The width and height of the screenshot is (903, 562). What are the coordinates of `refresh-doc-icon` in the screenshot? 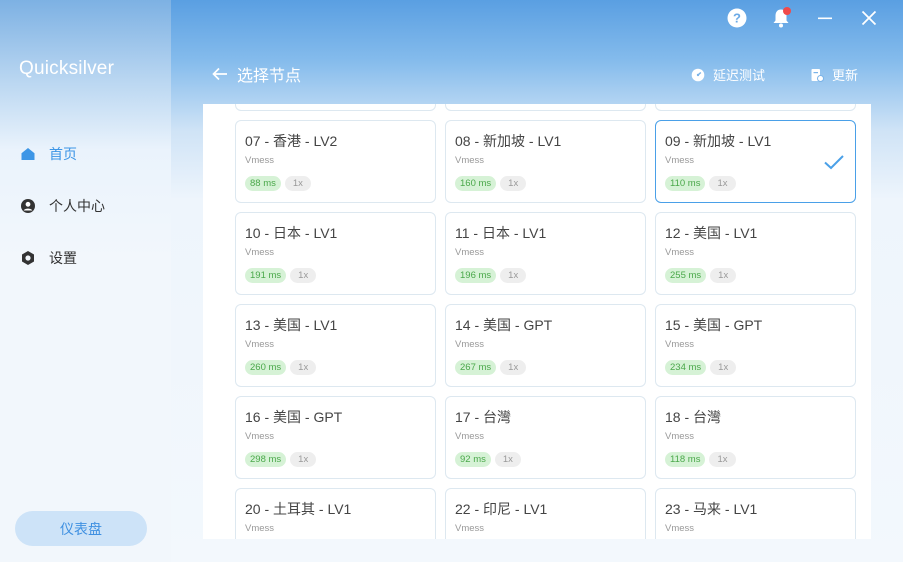 It's located at (817, 75).